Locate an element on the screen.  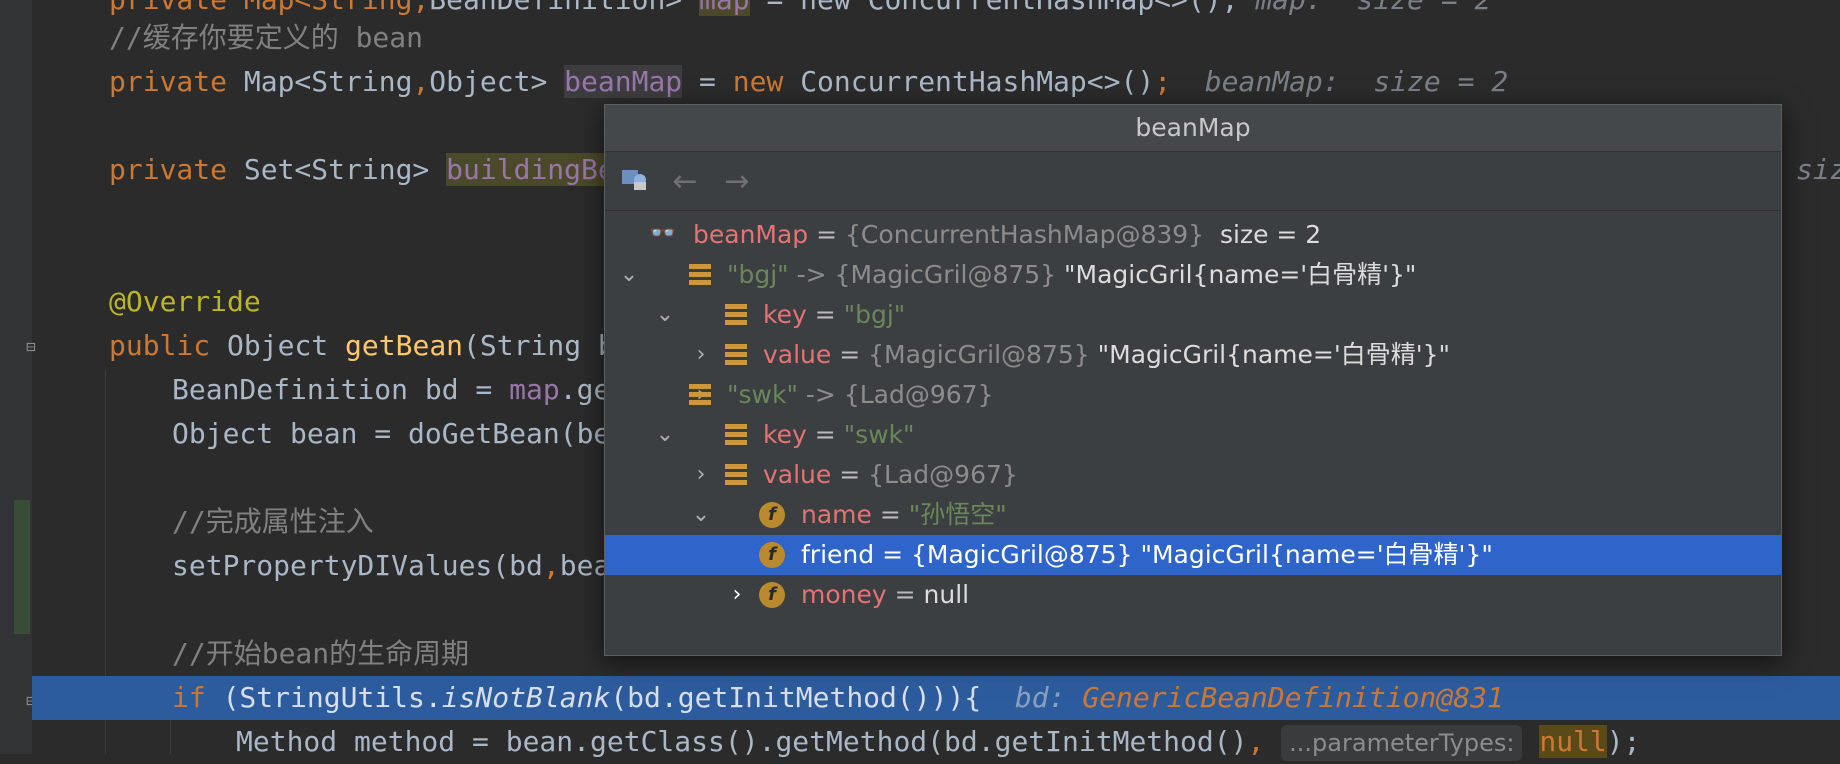
code-line-comment: //完成属性注入 is located at coordinates (273, 522).